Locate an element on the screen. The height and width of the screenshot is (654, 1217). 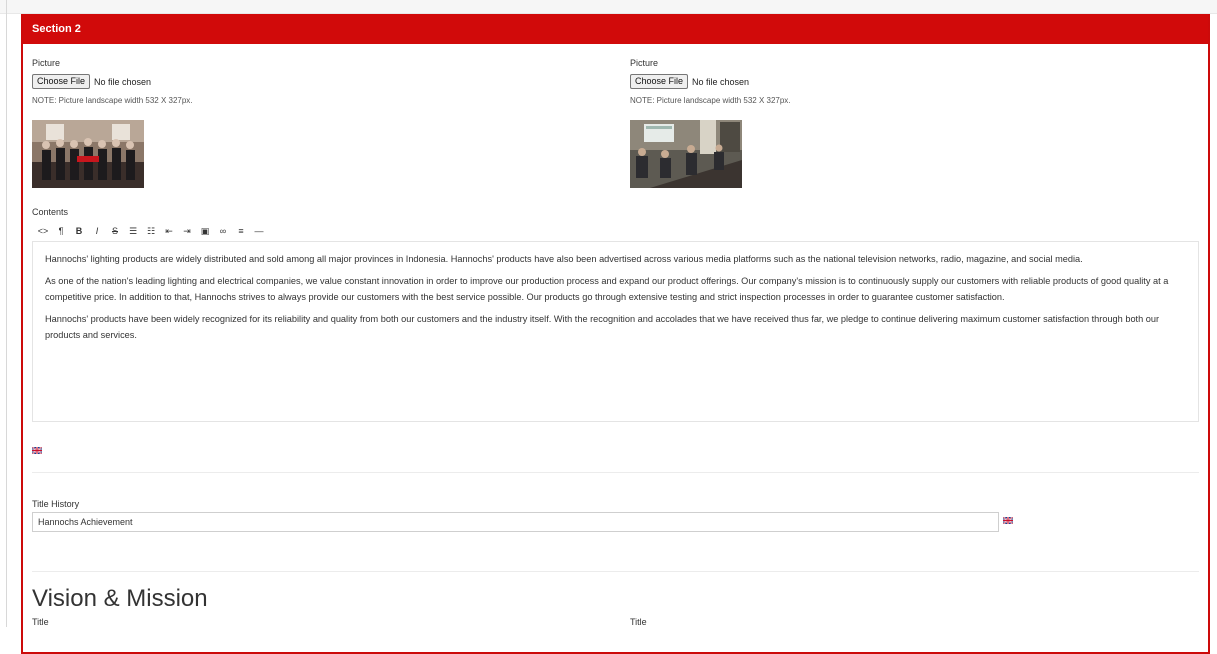
picture-label-right: Picture is located at coordinates (644, 63).